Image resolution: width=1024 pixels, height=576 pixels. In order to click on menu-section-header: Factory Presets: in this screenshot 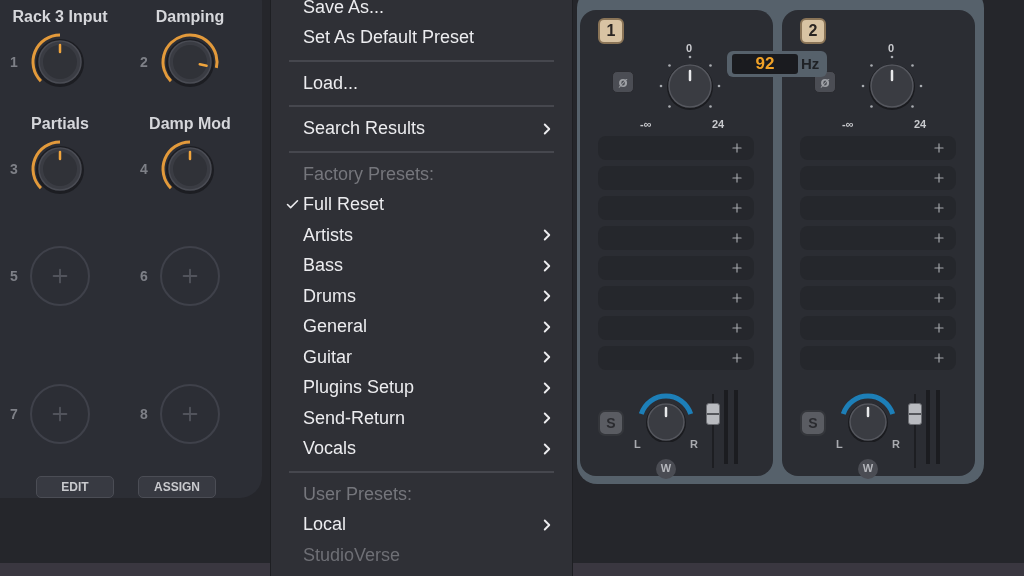, I will do `click(369, 174)`.